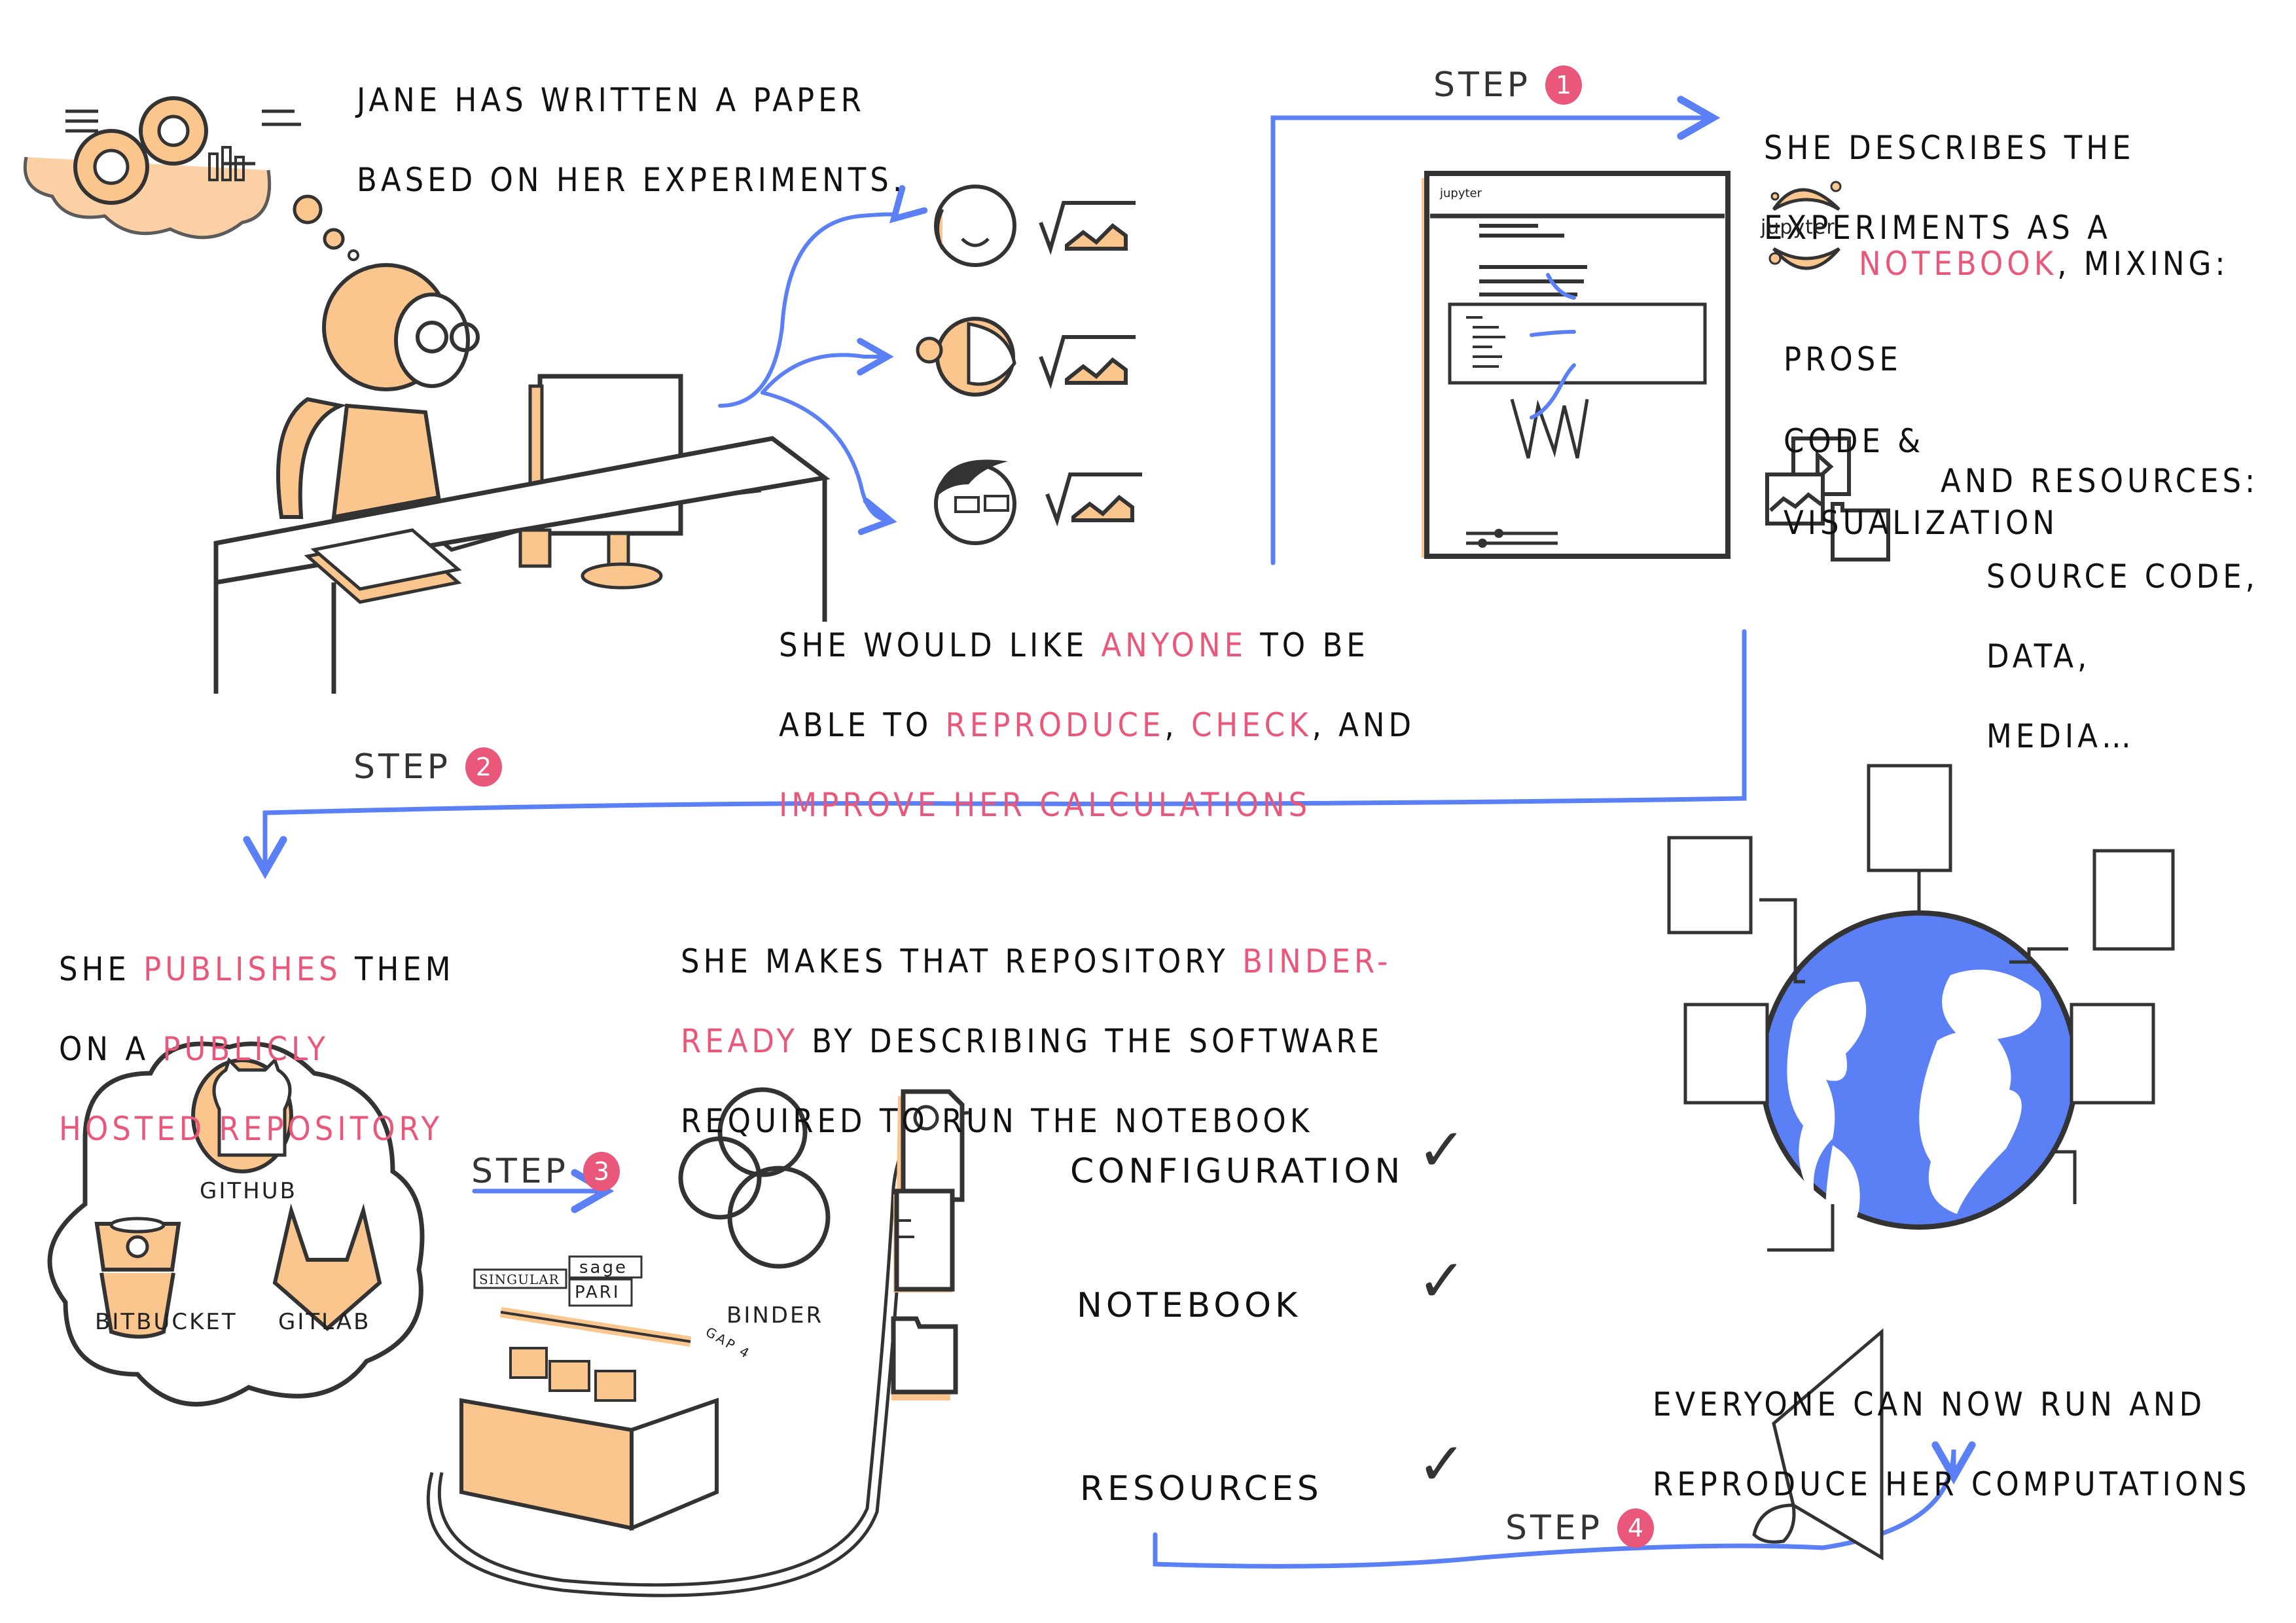 Image resolution: width=2296 pixels, height=1623 pixels. What do you see at coordinates (398, 969) in the screenshot?
I see `step2-l1c: THEM` at bounding box center [398, 969].